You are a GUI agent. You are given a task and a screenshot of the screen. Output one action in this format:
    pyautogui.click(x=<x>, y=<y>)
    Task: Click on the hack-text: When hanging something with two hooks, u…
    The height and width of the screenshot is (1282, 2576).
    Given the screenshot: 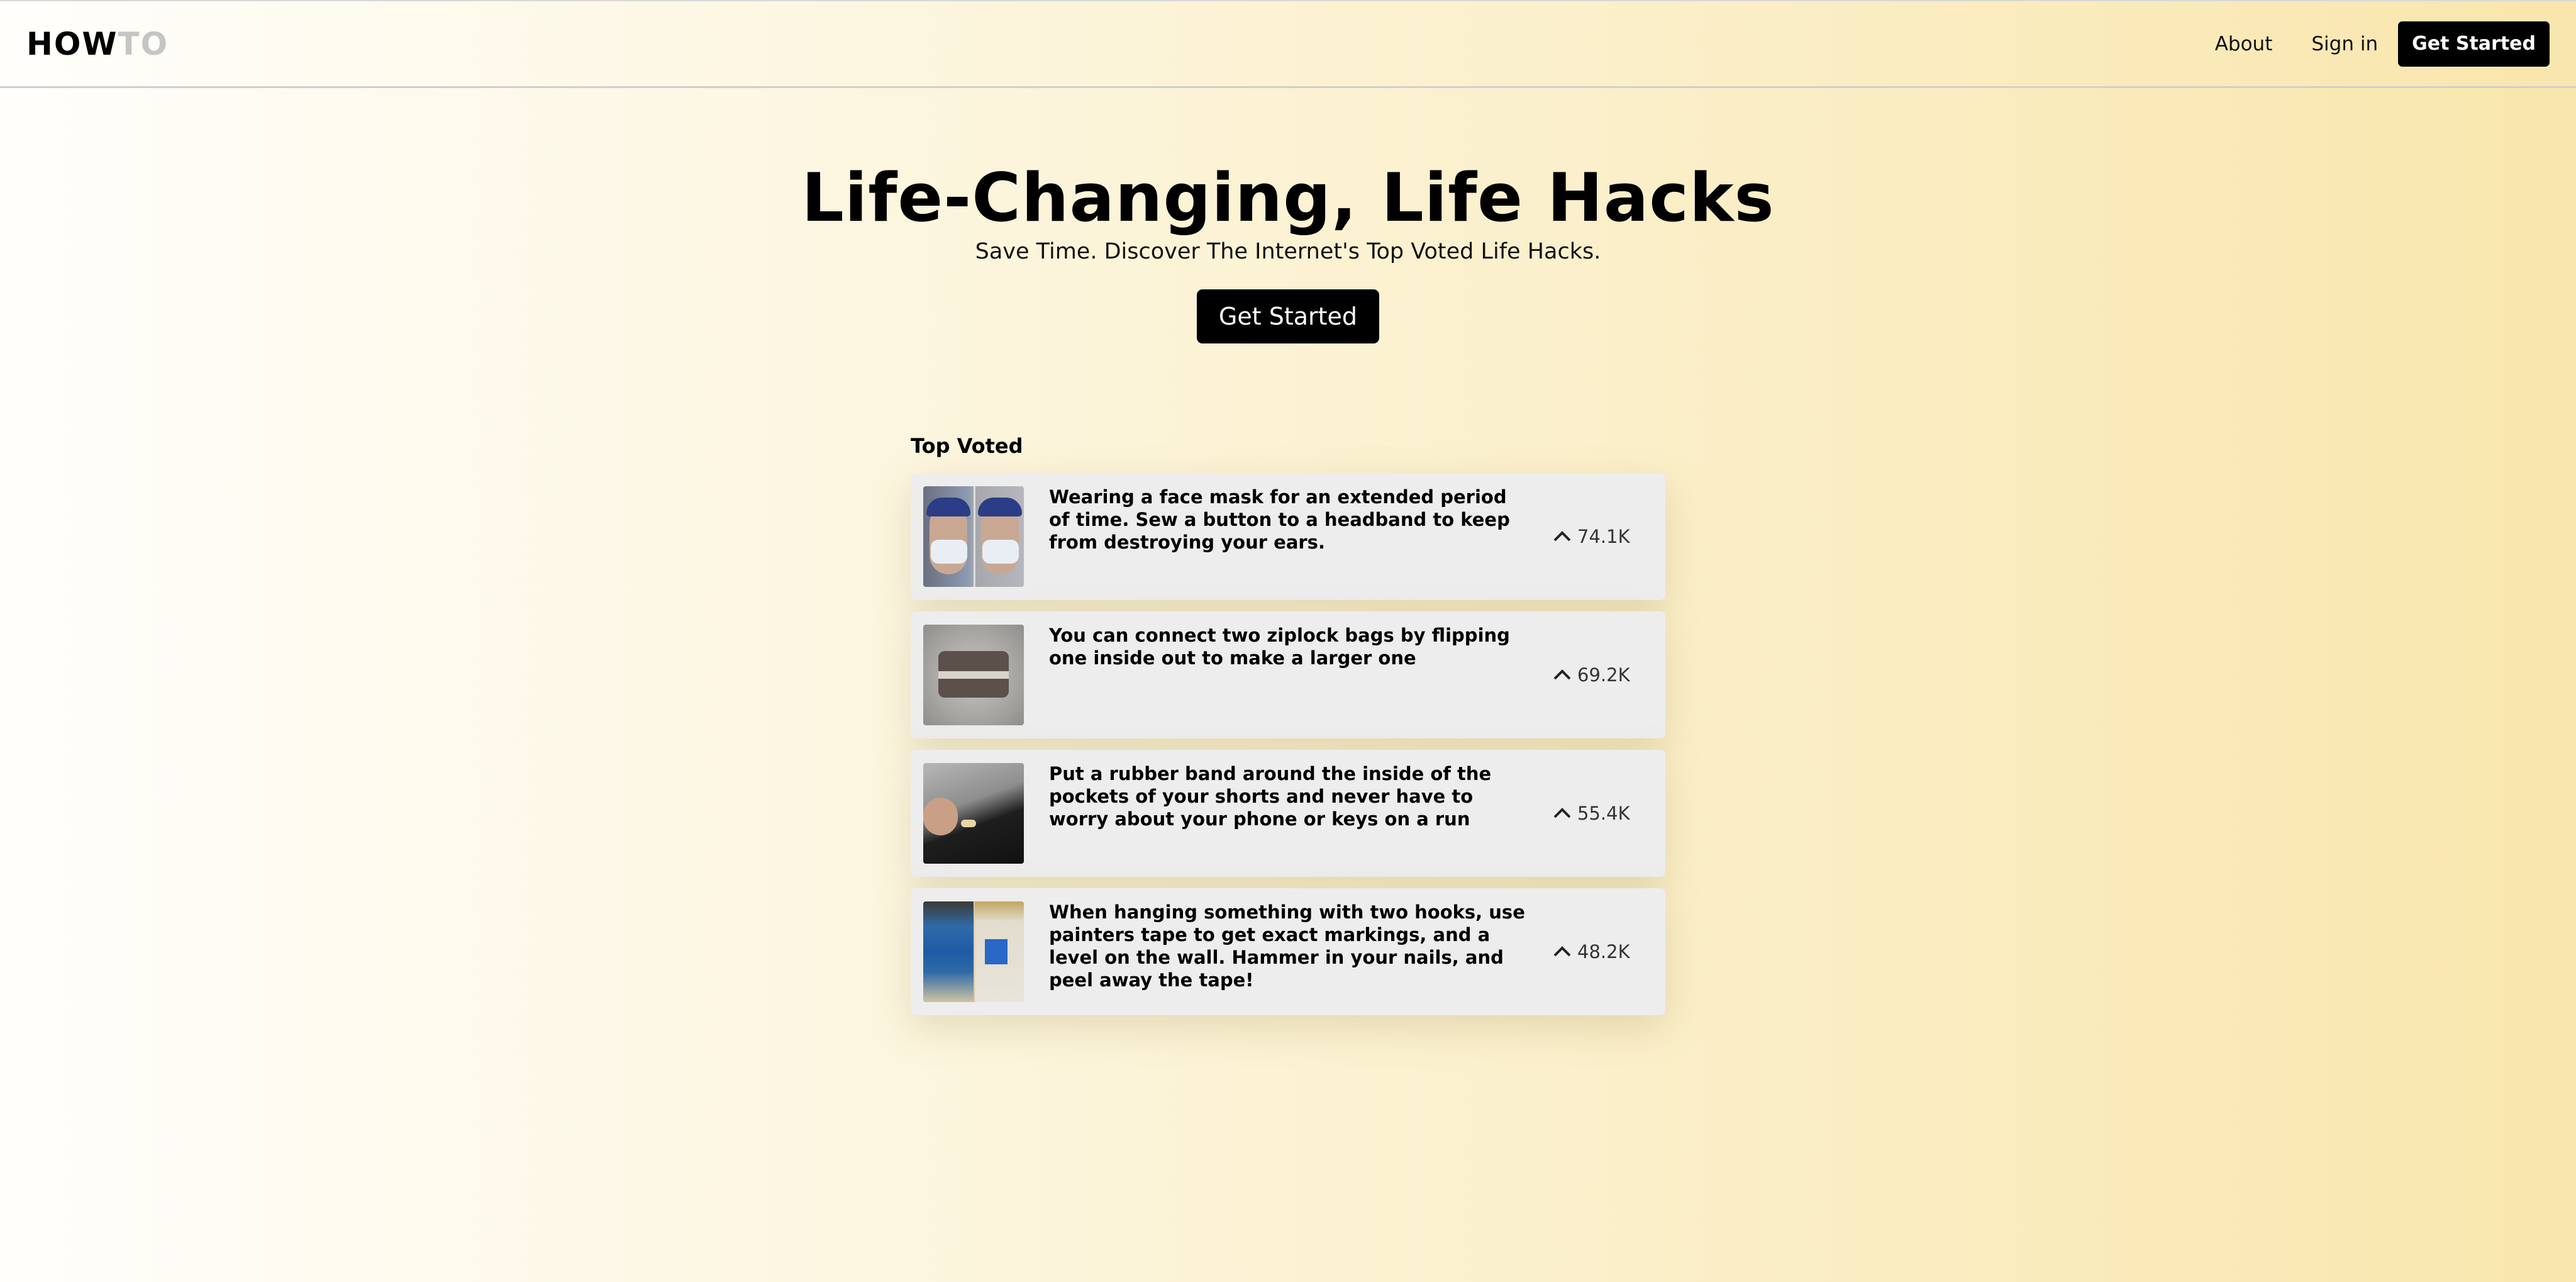 What is the action you would take?
    pyautogui.click(x=1287, y=946)
    